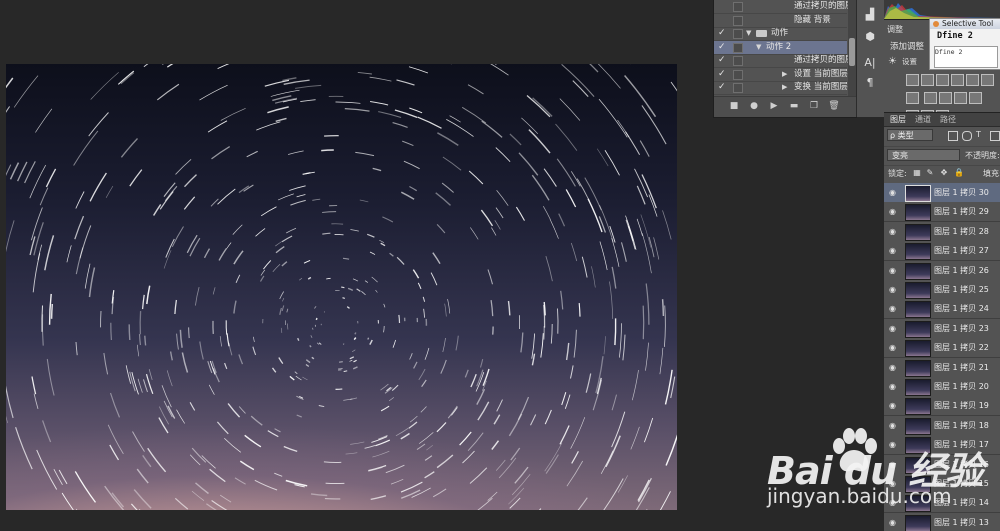 The height and width of the screenshot is (531, 1000). What do you see at coordinates (961, 328) in the screenshot?
I see `layer-name: 图层 1 拷贝 23` at bounding box center [961, 328].